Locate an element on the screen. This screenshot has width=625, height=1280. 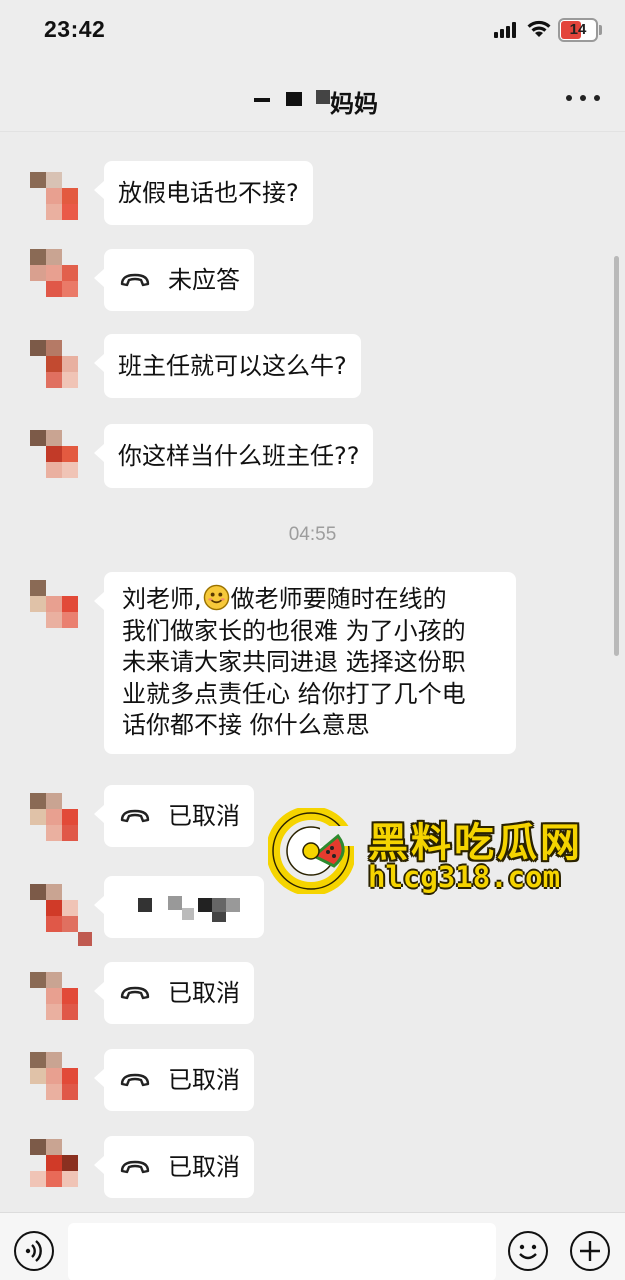
call-status-text: 未应答 is located at coordinates (204, 279).